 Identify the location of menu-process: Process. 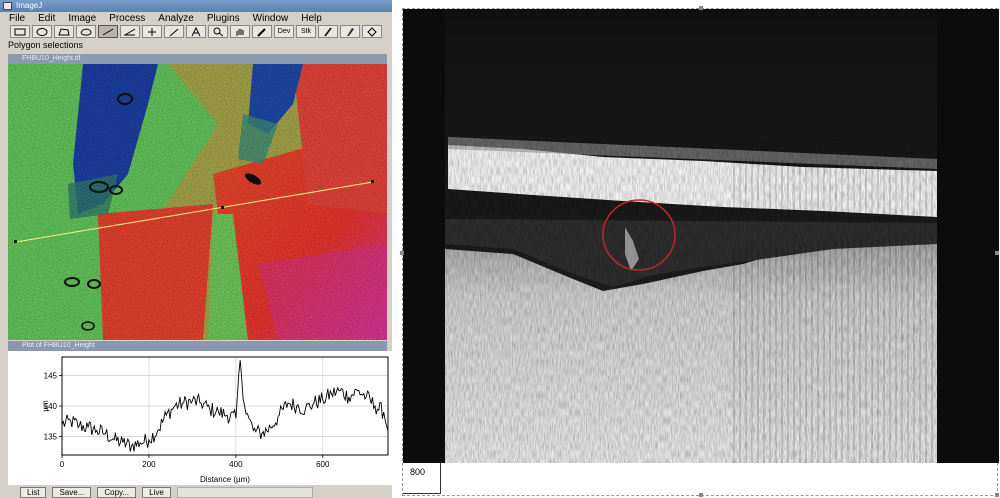
(127, 18).